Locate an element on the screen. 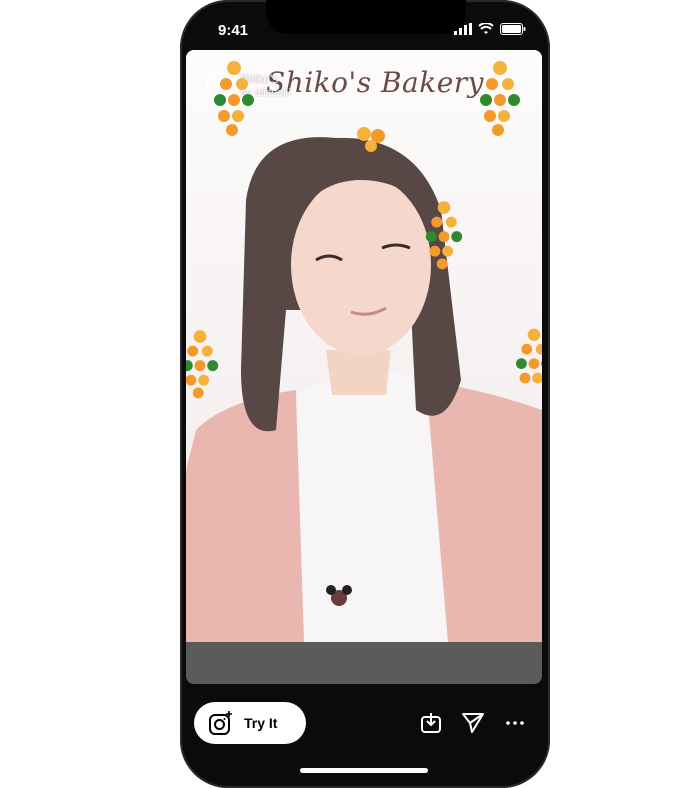 Image resolution: width=692 pixels, height=788 pixels. story-footer-bar is located at coordinates (364, 663).